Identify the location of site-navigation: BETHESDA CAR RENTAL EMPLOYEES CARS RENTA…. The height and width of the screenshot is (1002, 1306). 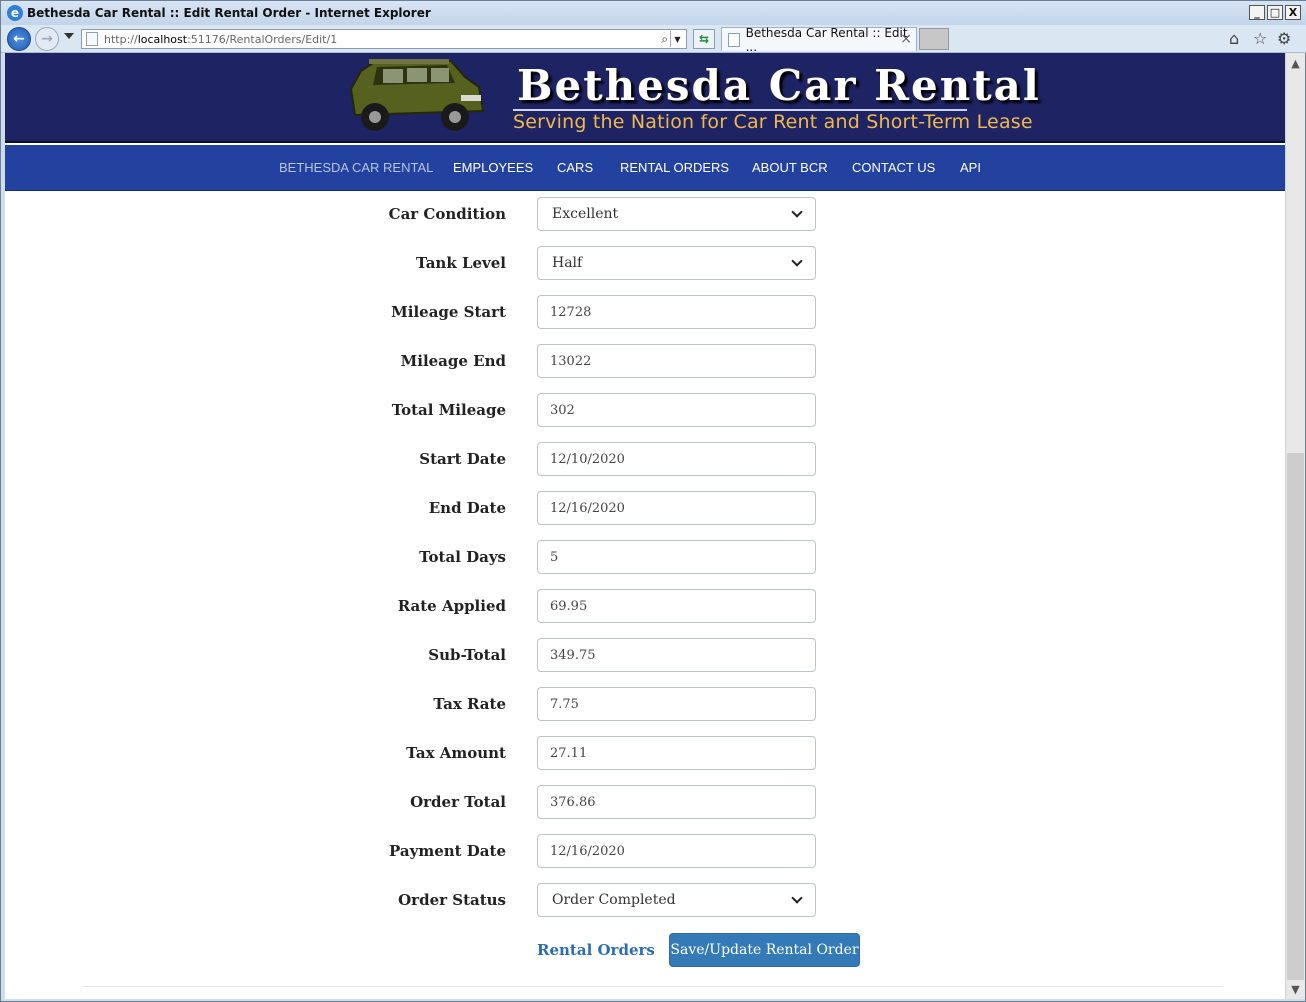
(645, 168).